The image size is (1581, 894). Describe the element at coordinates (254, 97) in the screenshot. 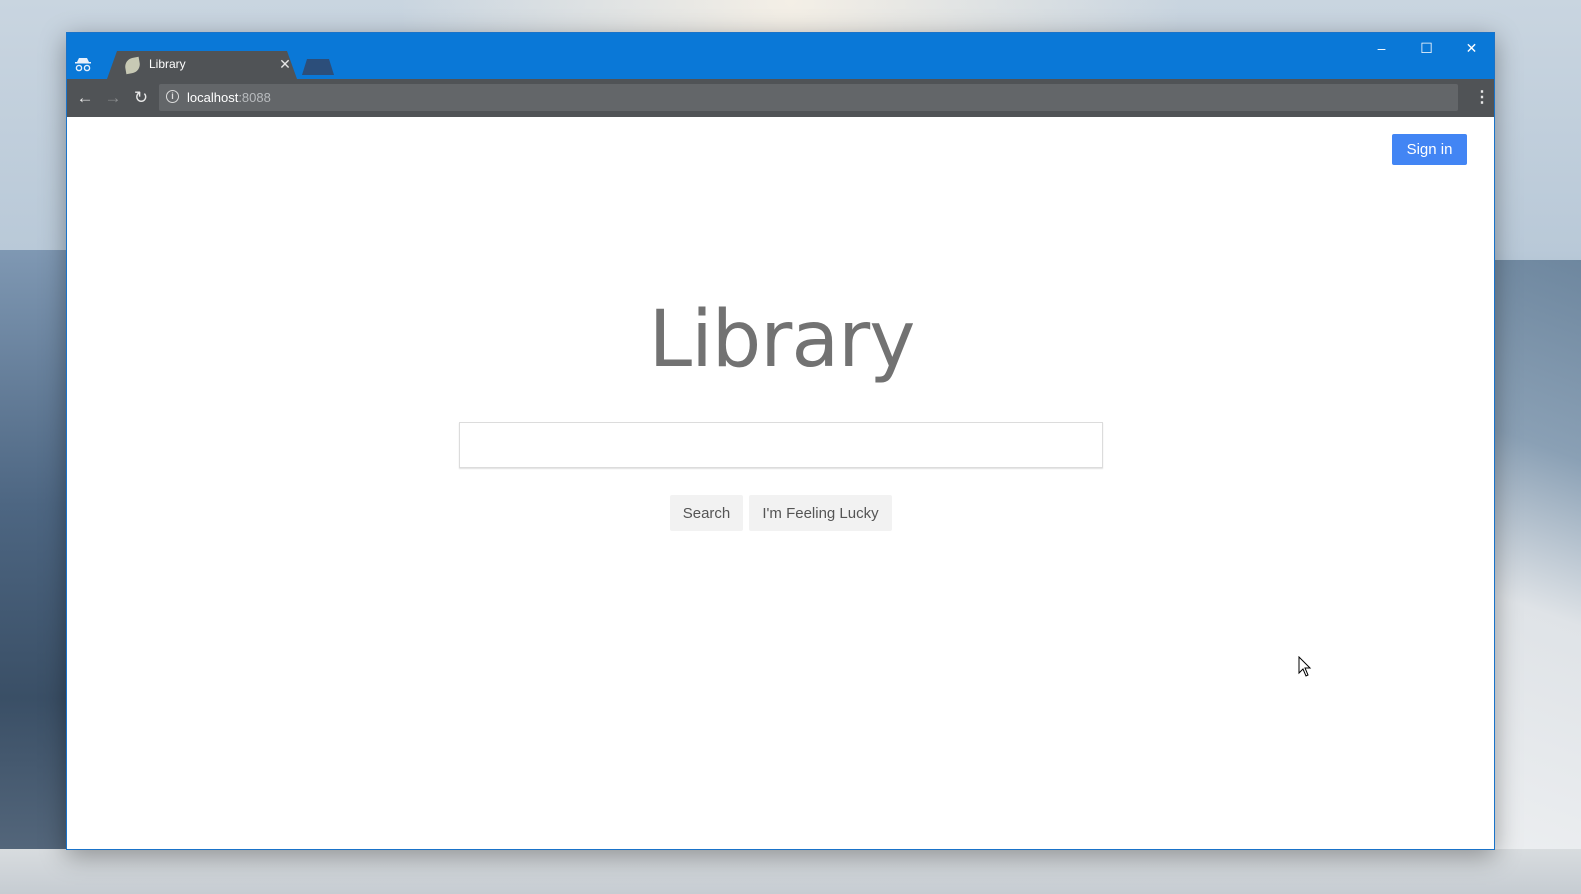

I see `url-port: :8088` at that location.